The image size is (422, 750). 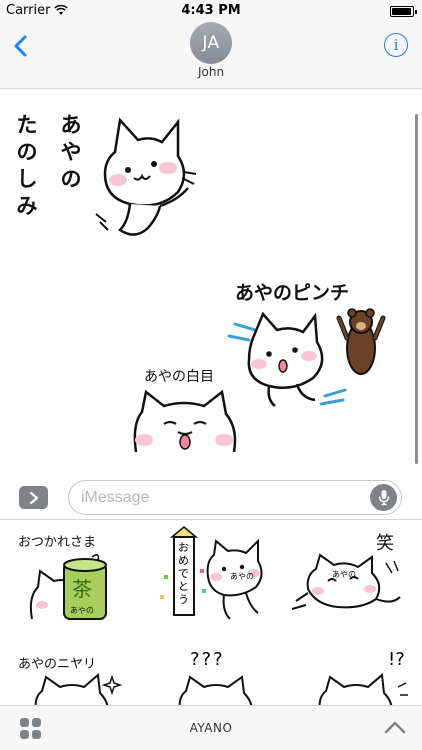 I want to click on compose-bar, so click(x=211, y=495).